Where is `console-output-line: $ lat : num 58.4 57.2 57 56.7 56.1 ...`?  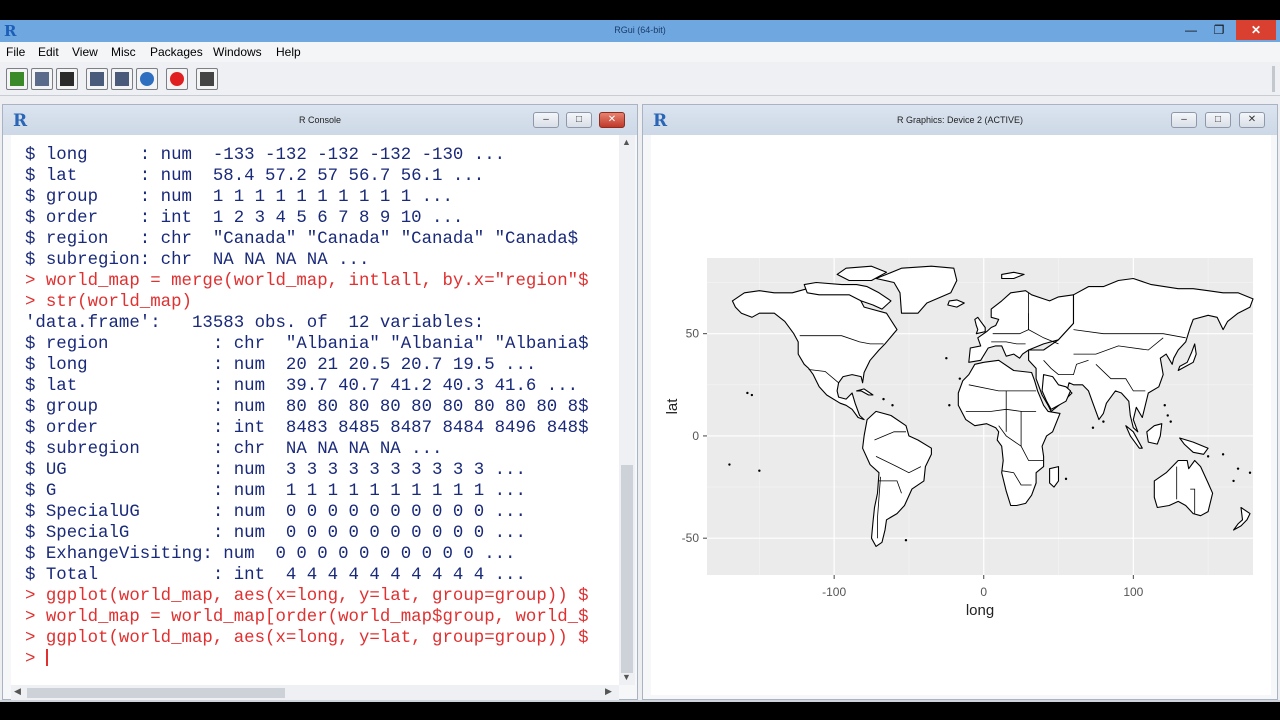
console-output-line: $ lat : num 58.4 57.2 57 56.7 56.1 ... is located at coordinates (255, 176).